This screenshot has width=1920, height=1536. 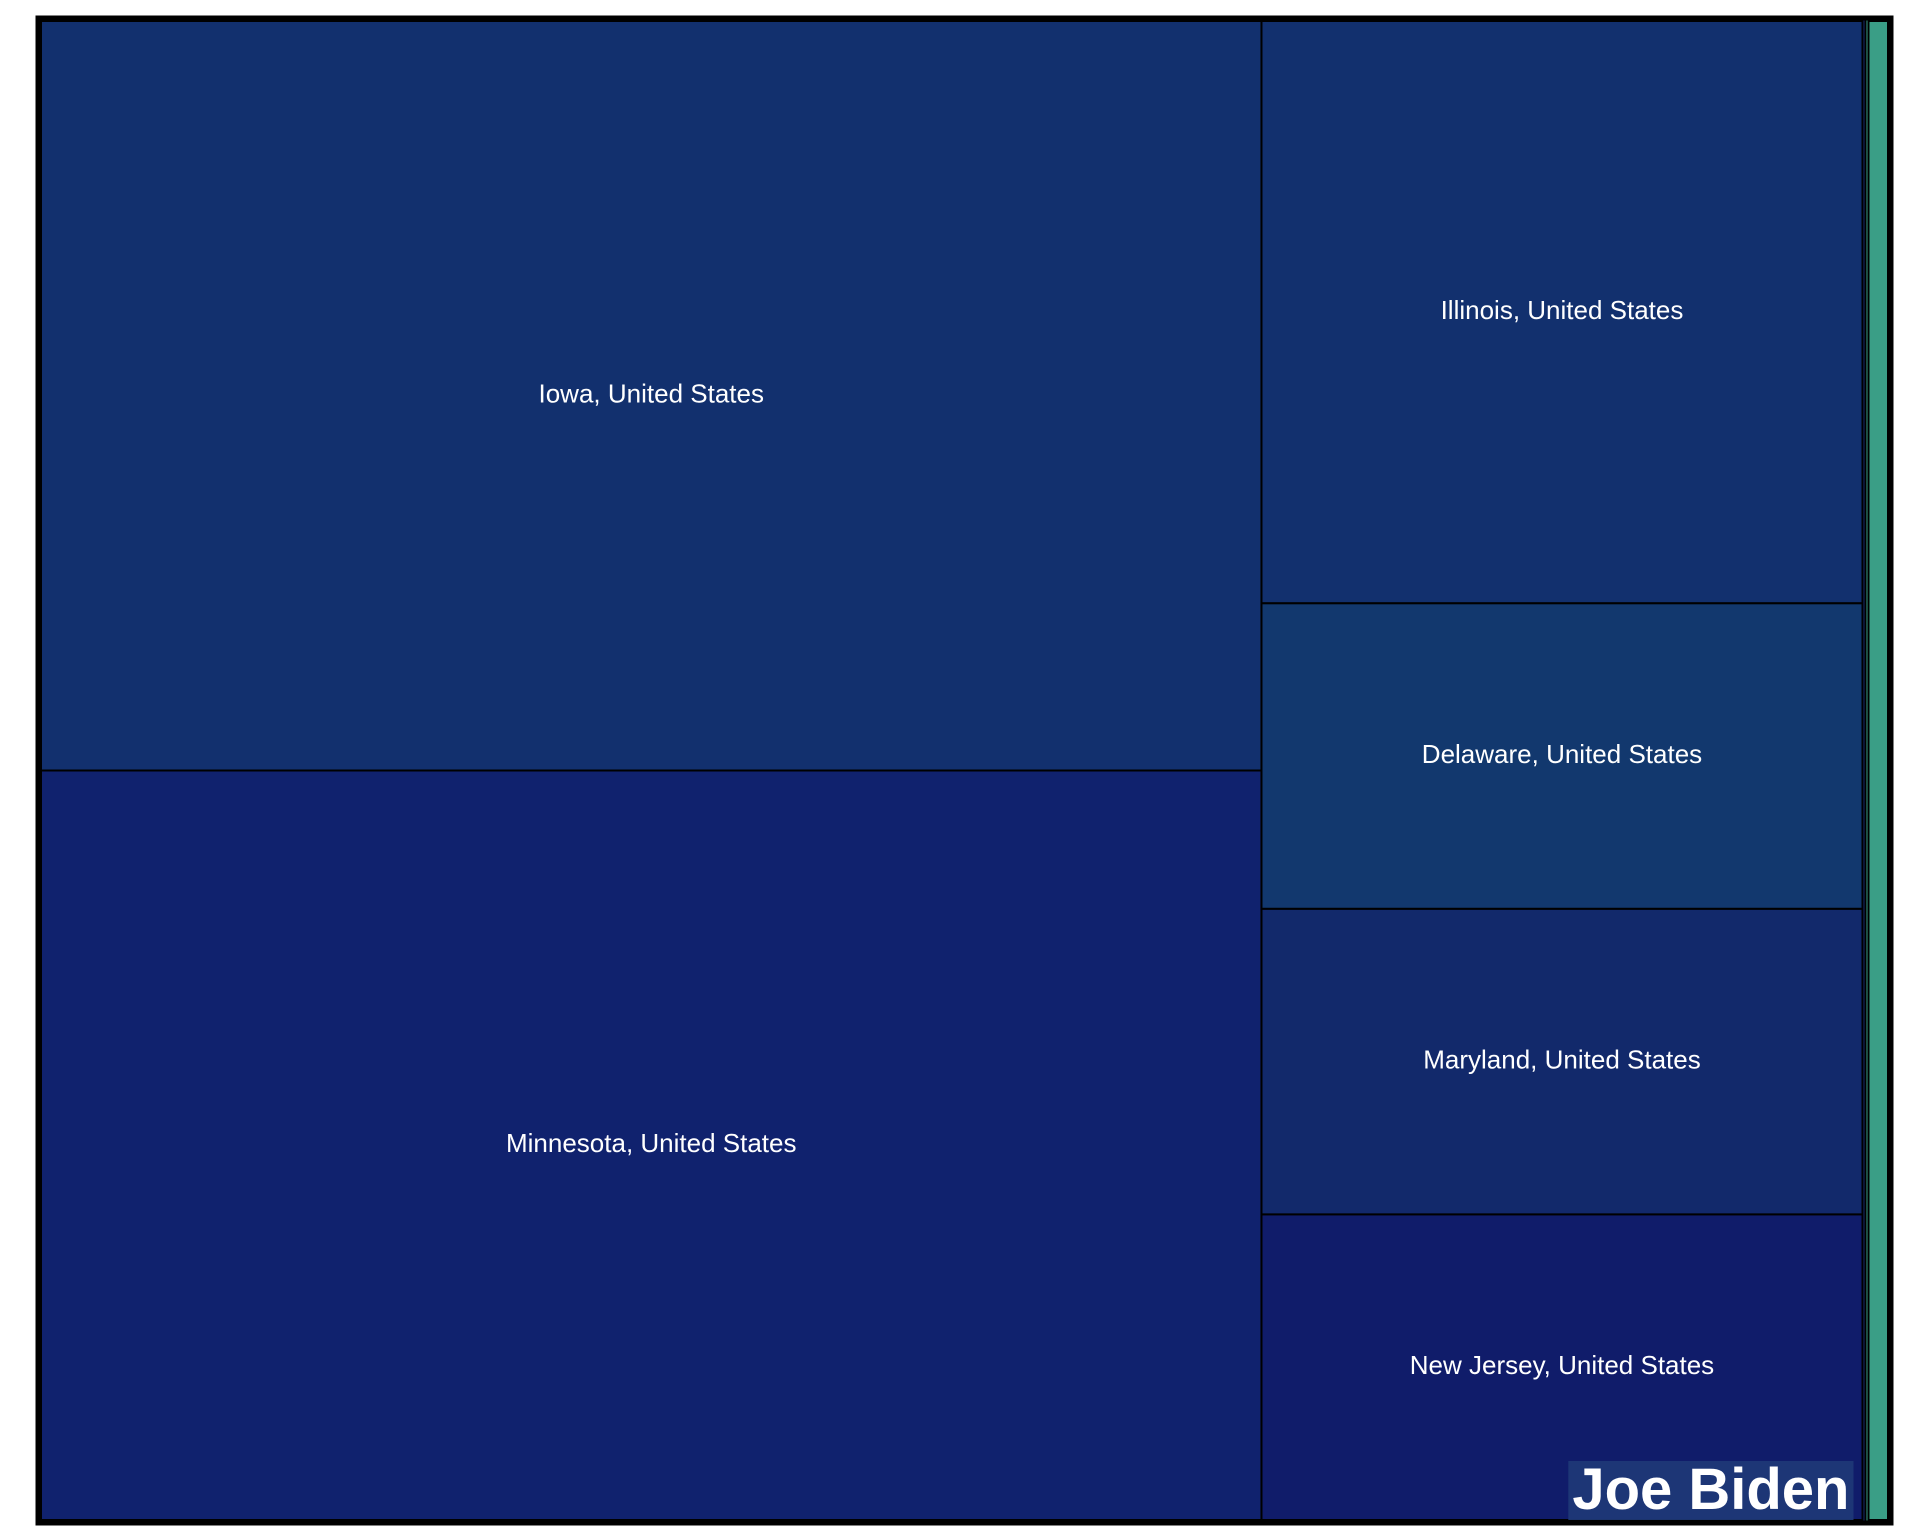 What do you see at coordinates (1561, 1060) in the screenshot?
I see `treemap-tile-label: Maryland, United States` at bounding box center [1561, 1060].